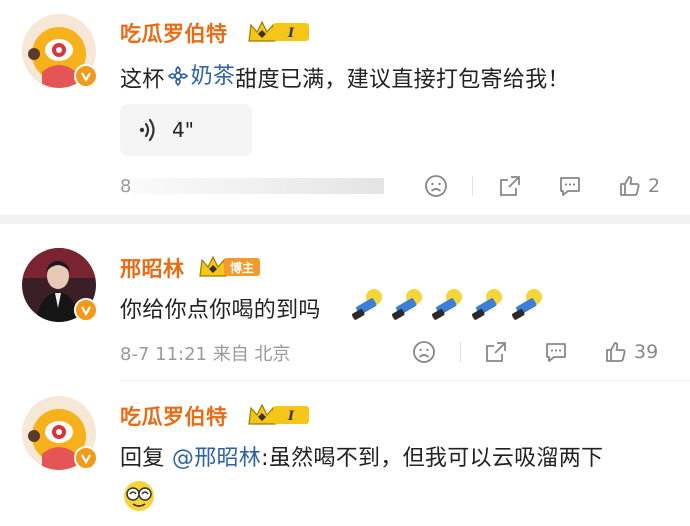  I want to click on comment-text-suffix: 甜度已满，建议直接打包寄给我！, so click(402, 80).